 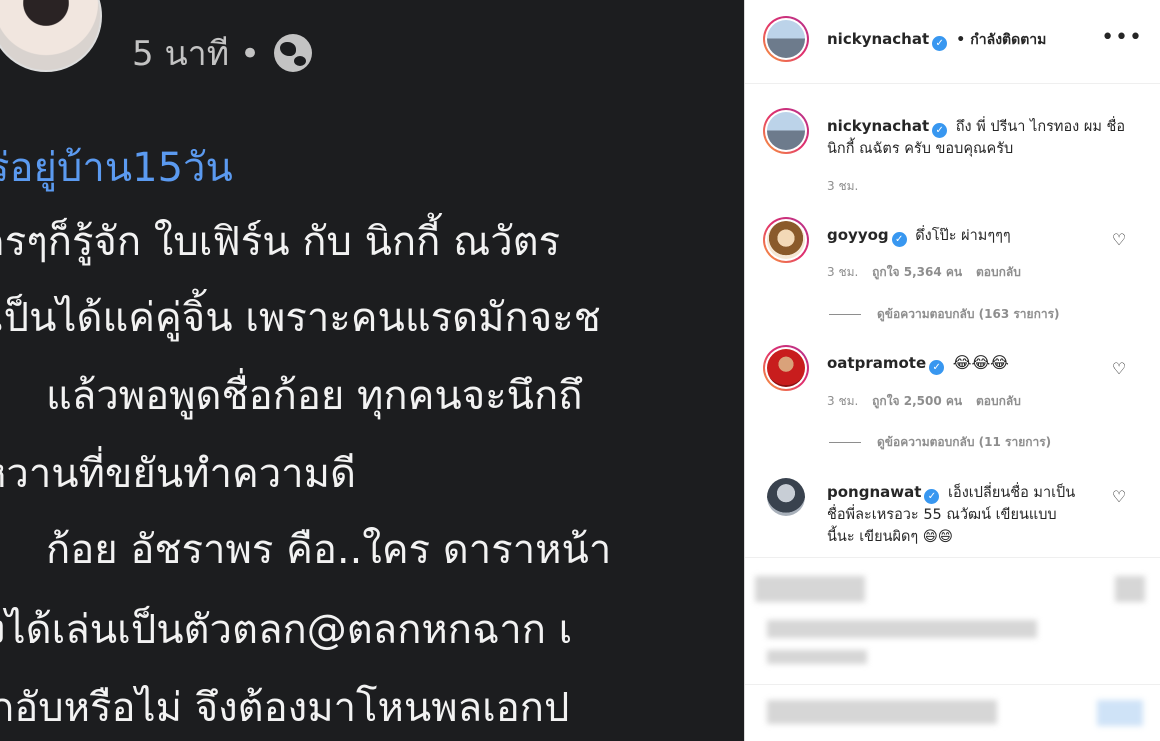 I want to click on comment-meta: 3 ชม. ถูกใจ 5,364 คน ตอบกลับ, so click(x=924, y=272).